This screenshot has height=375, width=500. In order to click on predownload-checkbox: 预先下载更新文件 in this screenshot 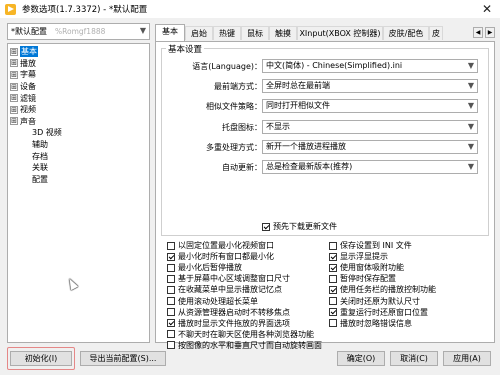, I will do `click(299, 226)`.